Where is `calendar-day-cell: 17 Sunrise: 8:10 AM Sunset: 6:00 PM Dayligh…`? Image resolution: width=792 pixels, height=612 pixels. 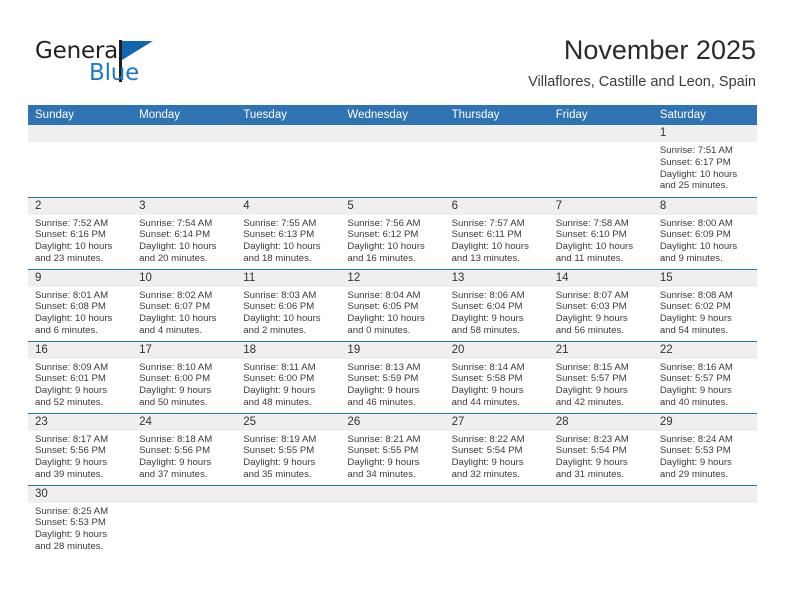 calendar-day-cell: 17 Sunrise: 8:10 AM Sunset: 6:00 PM Dayligh… is located at coordinates (184, 376).